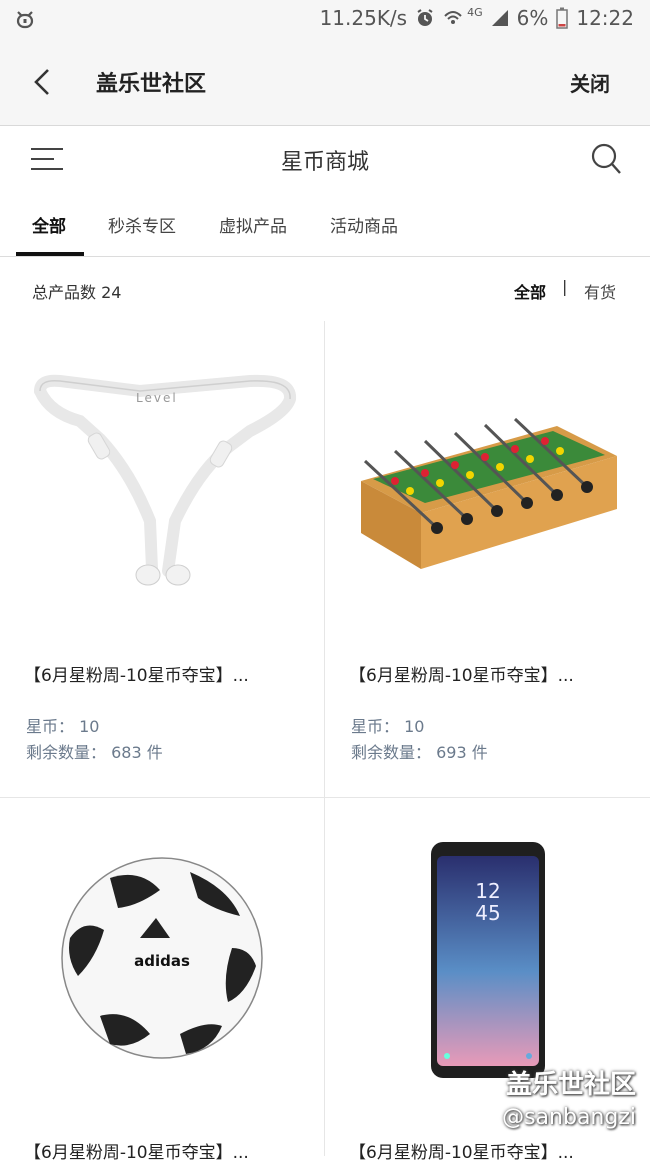  What do you see at coordinates (605, 18) in the screenshot?
I see `clock: 12:22` at bounding box center [605, 18].